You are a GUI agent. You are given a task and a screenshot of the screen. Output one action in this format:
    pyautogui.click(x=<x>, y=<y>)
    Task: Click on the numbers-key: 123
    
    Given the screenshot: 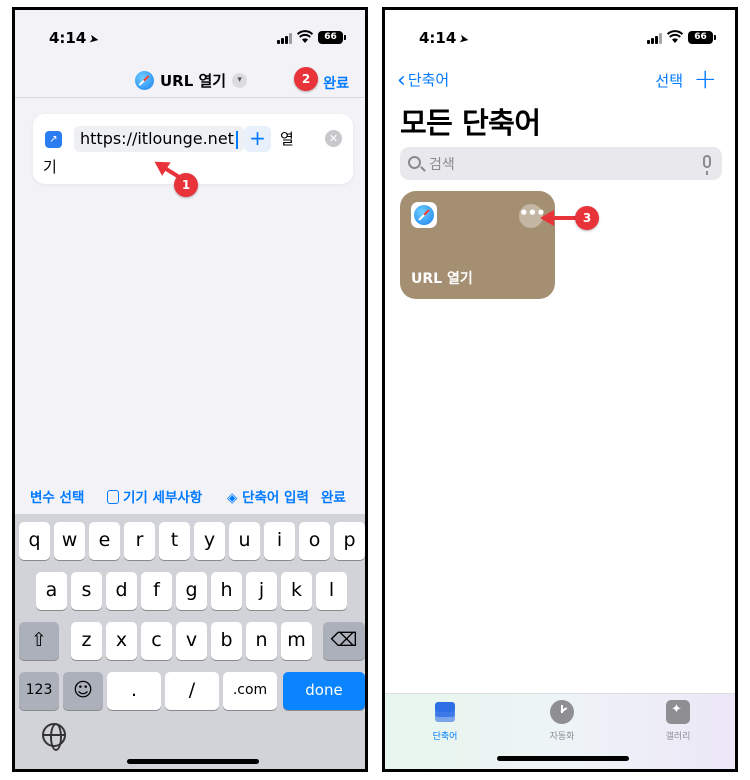 What is the action you would take?
    pyautogui.click(x=39, y=691)
    